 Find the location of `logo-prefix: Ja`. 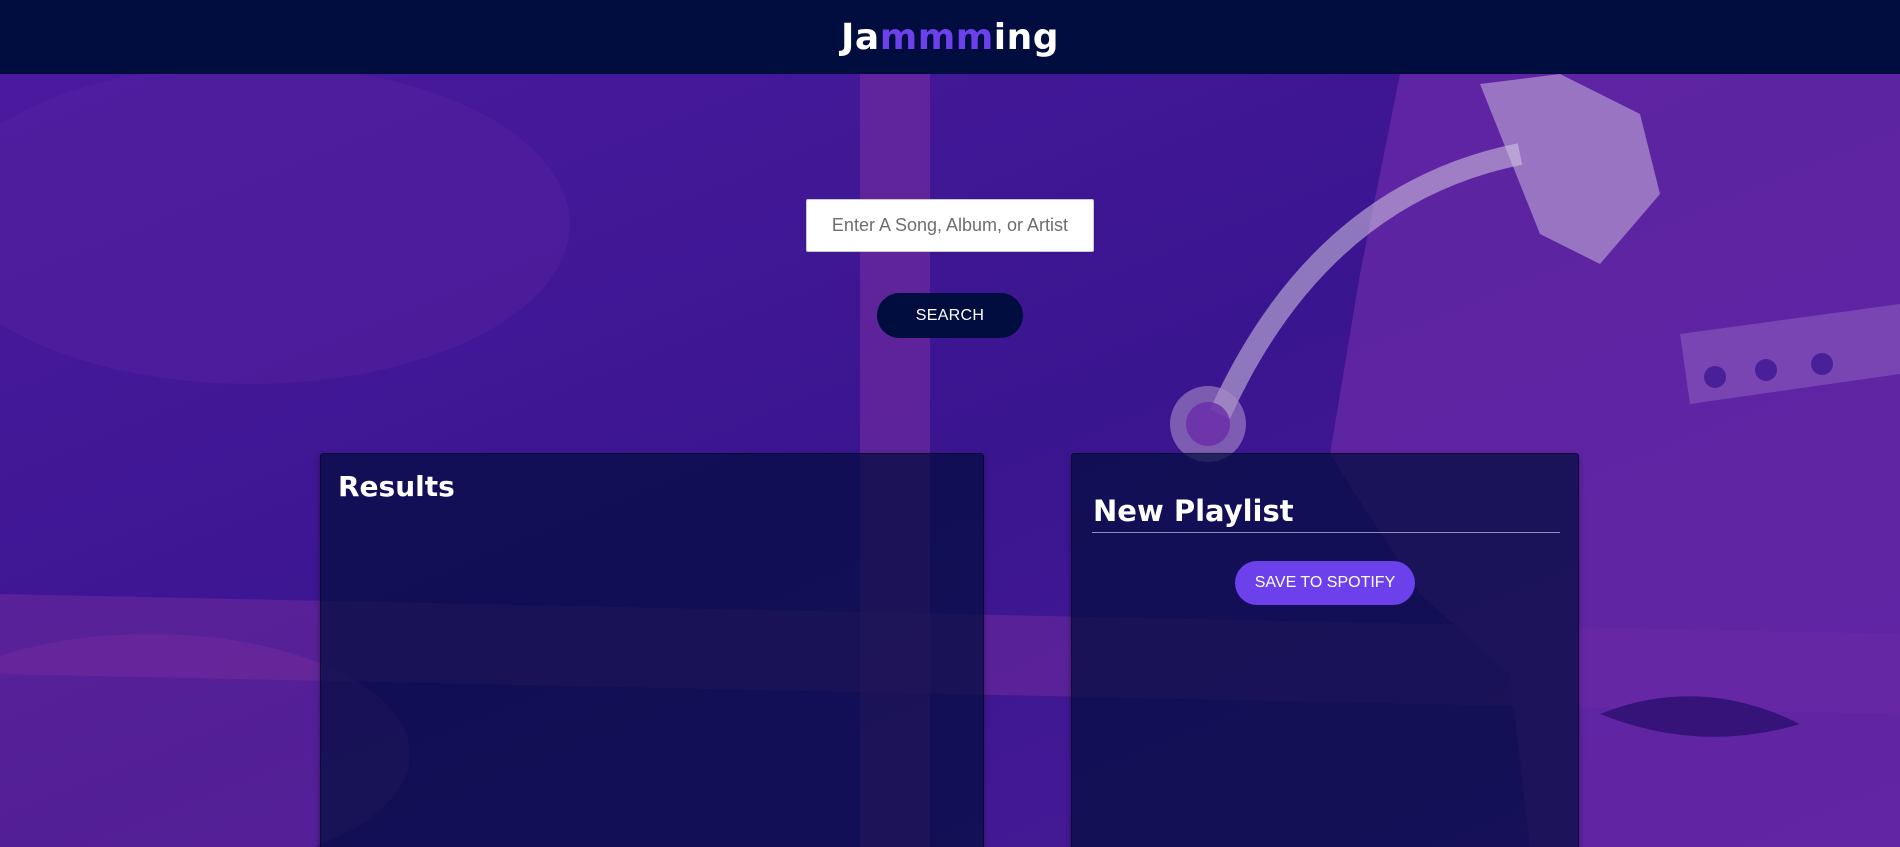

logo-prefix: Ja is located at coordinates (860, 37).